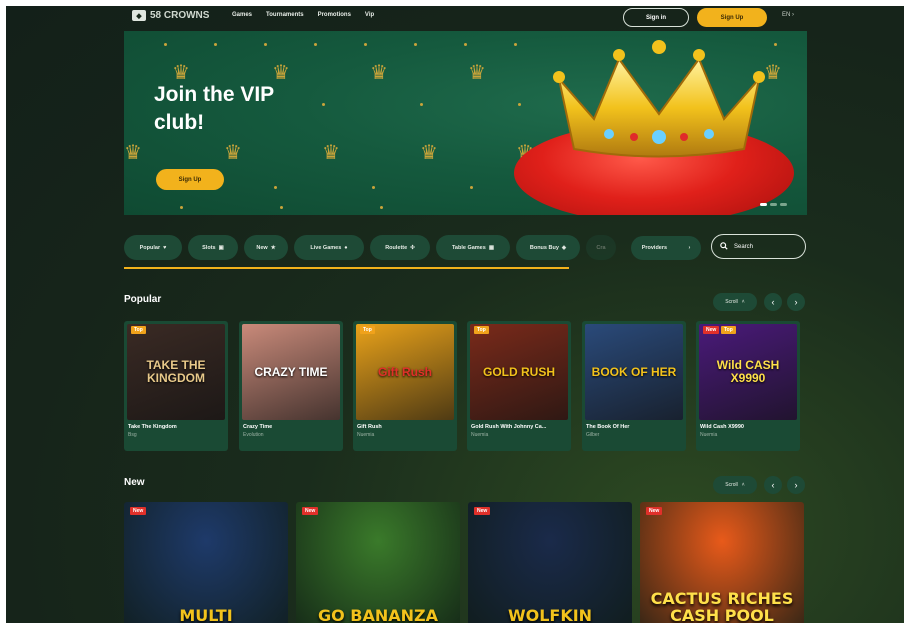 This screenshot has width=904, height=626. I want to click on game-thumbnail: Wild CASH X9990, so click(748, 372).